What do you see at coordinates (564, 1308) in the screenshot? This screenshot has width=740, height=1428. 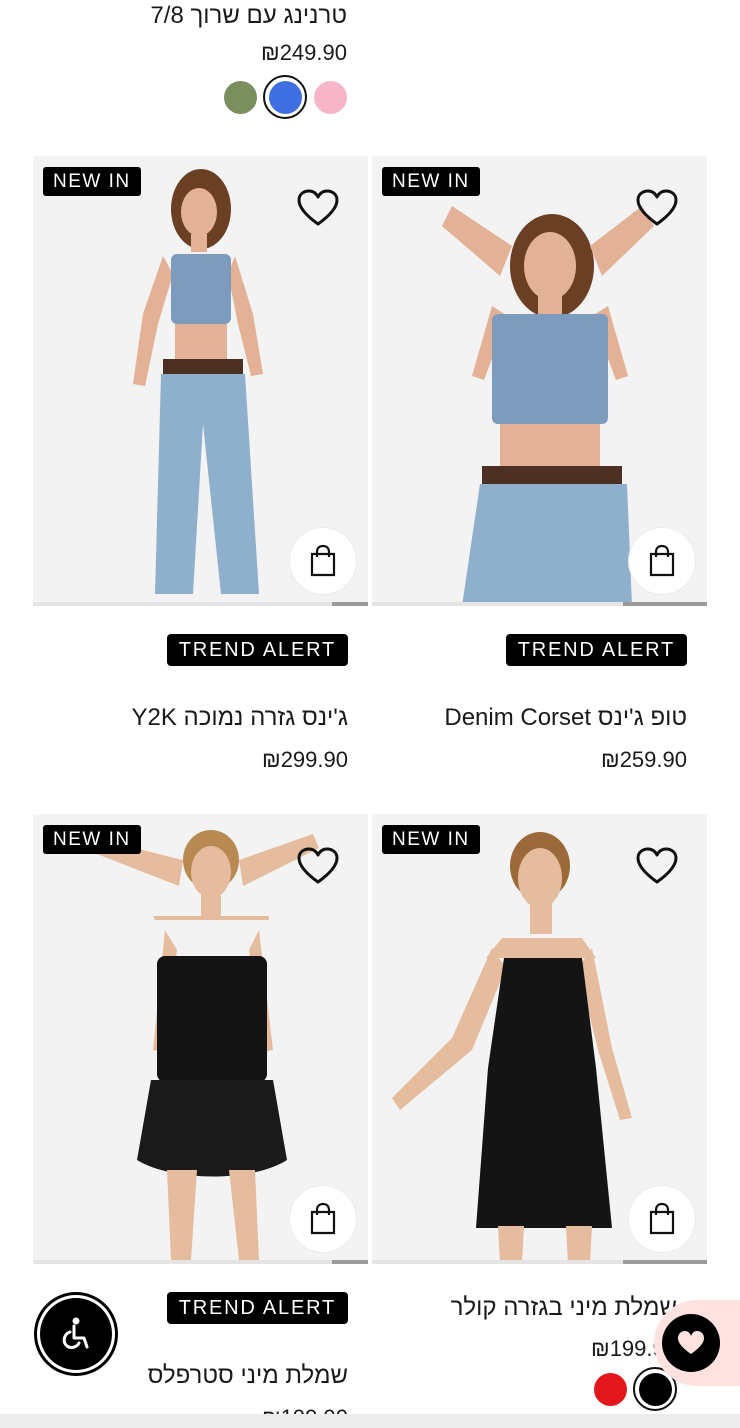 I see `product-name: שמלת מיני בגזרה קולר` at bounding box center [564, 1308].